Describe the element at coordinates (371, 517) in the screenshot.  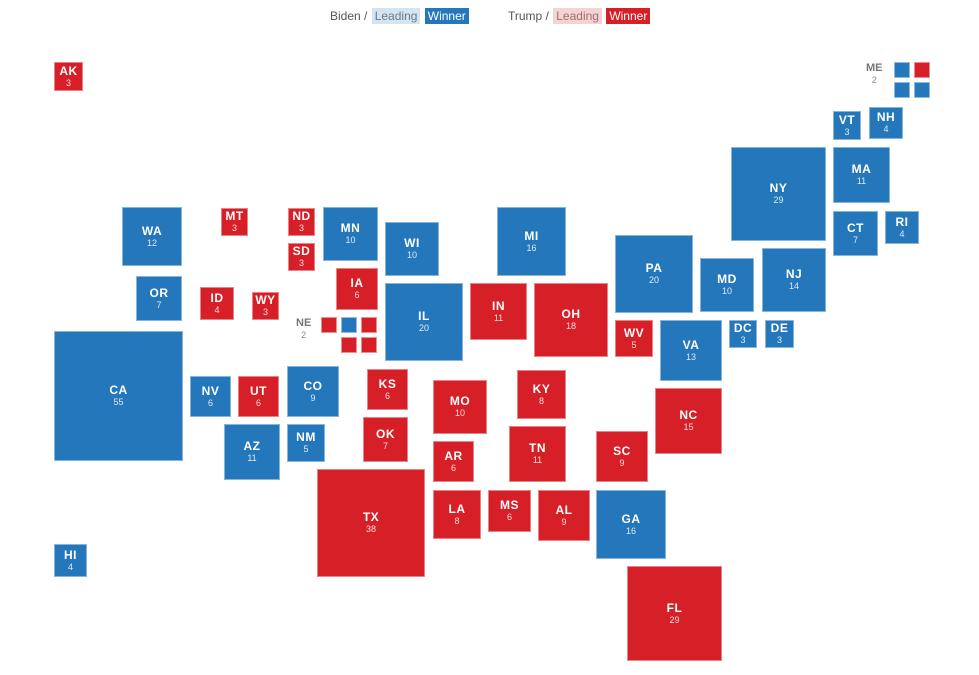
I see `state-abbr: TX` at that location.